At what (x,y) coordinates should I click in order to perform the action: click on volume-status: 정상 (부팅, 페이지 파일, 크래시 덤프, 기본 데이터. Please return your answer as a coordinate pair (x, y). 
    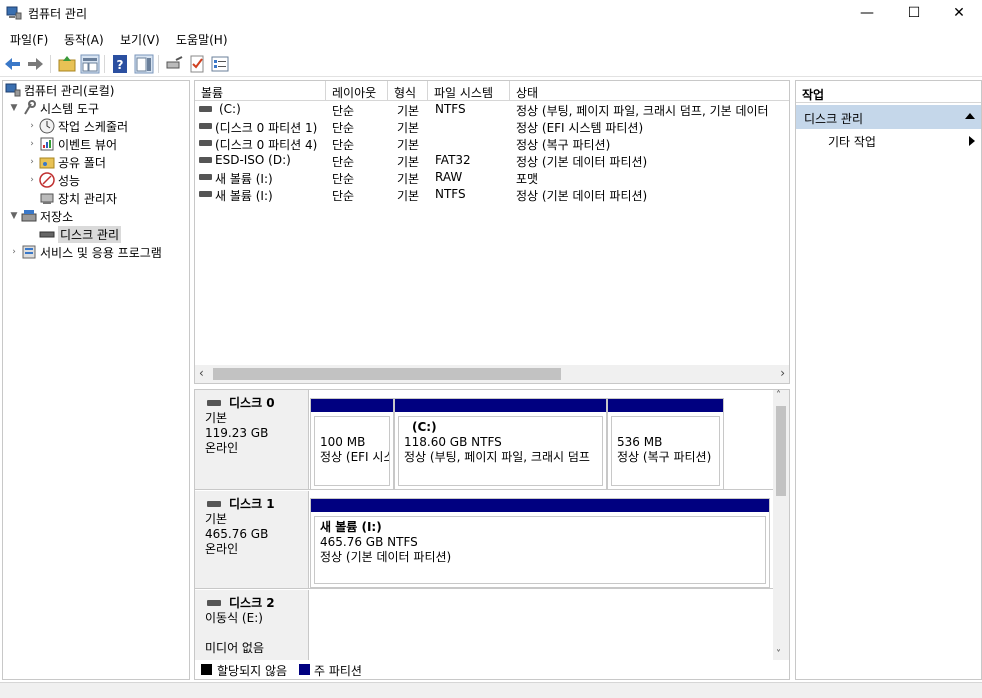
    Looking at the image, I should click on (642, 111).